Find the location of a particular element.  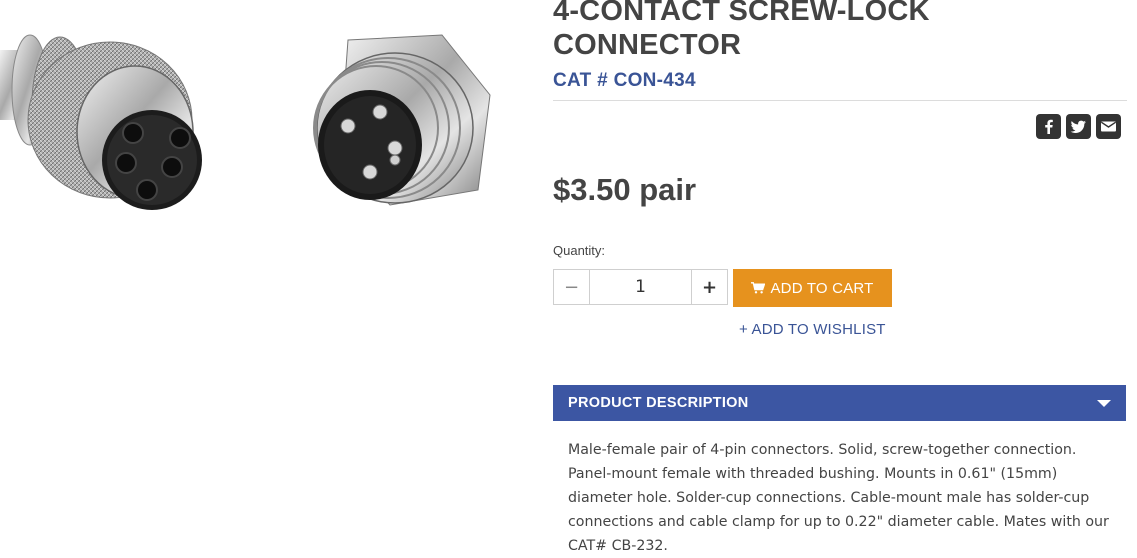

facebook-icon is located at coordinates (1049, 126).